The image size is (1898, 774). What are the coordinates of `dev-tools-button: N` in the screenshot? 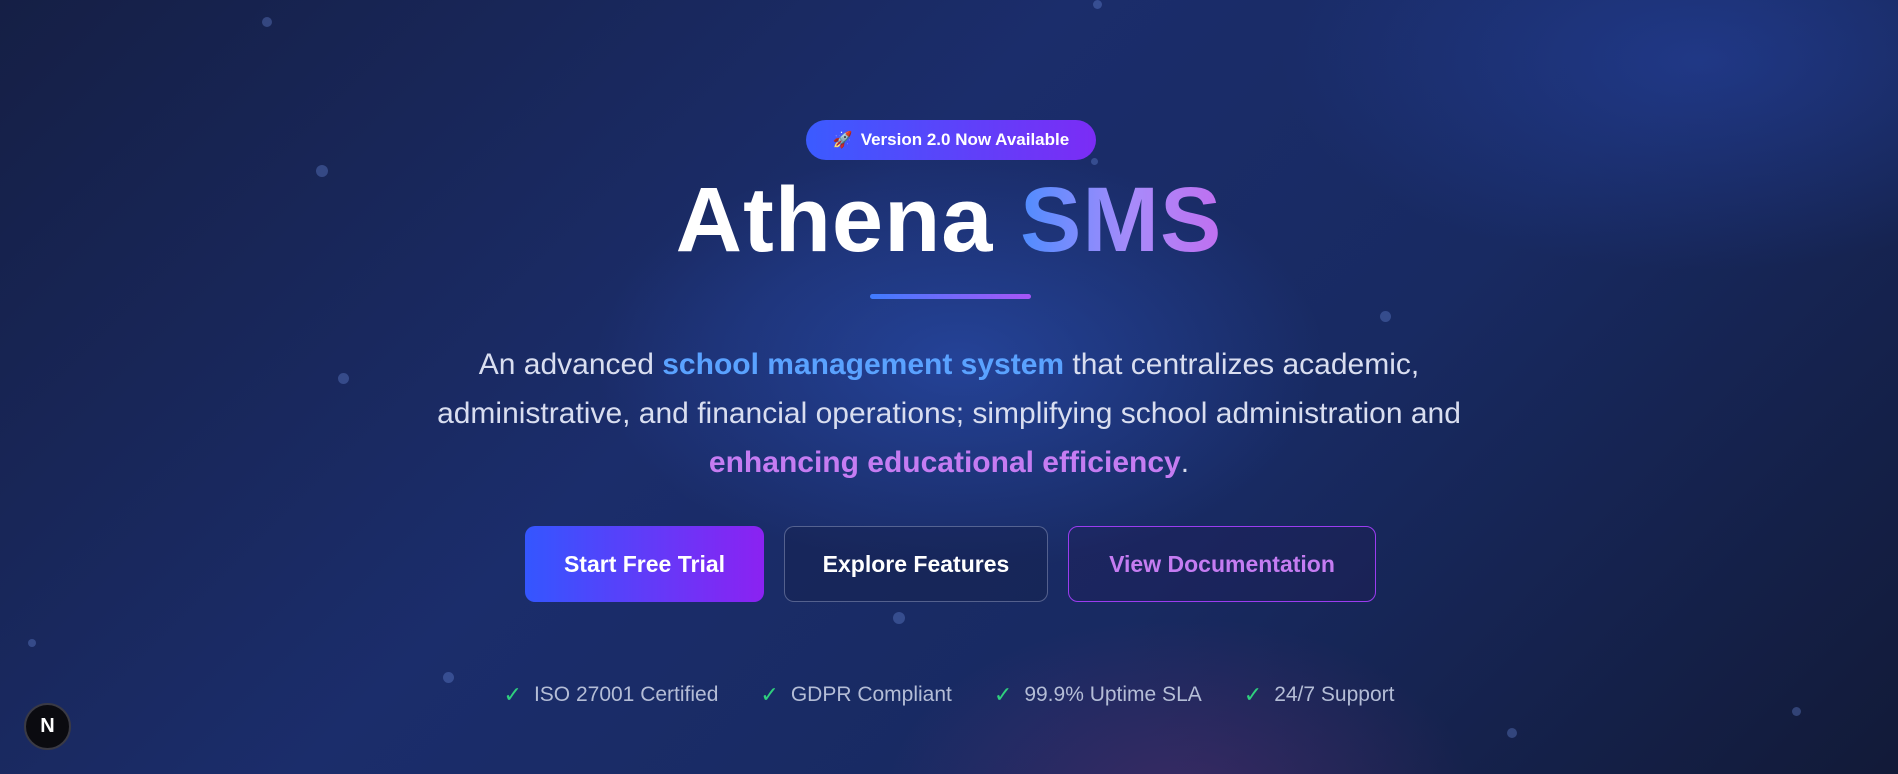 It's located at (47, 726).